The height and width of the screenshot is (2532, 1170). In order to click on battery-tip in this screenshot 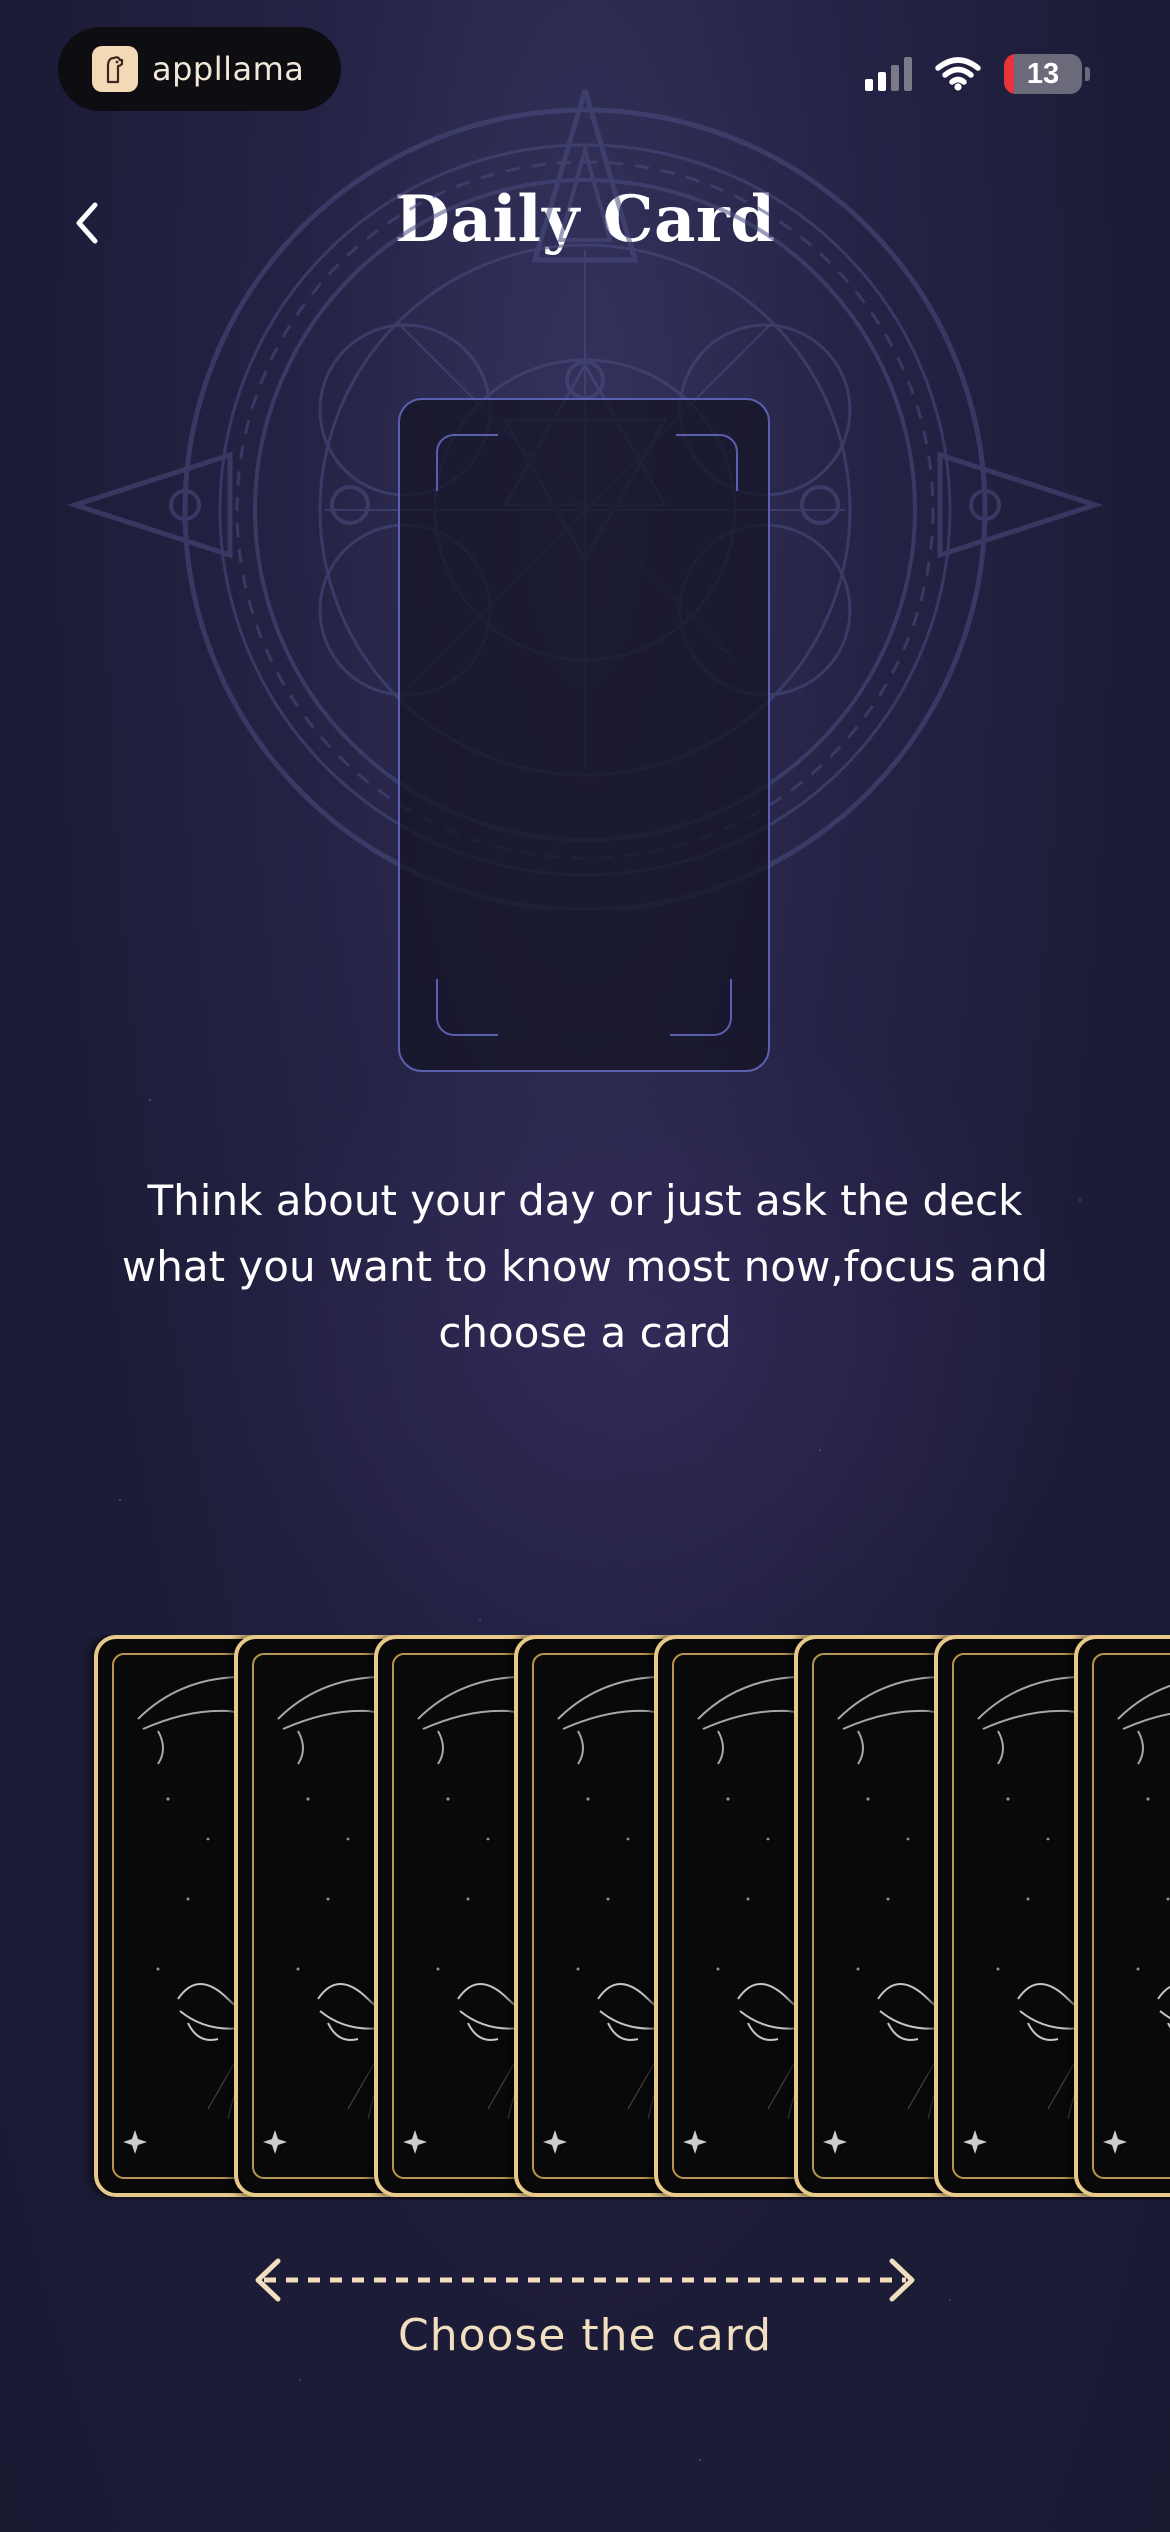, I will do `click(1087, 74)`.